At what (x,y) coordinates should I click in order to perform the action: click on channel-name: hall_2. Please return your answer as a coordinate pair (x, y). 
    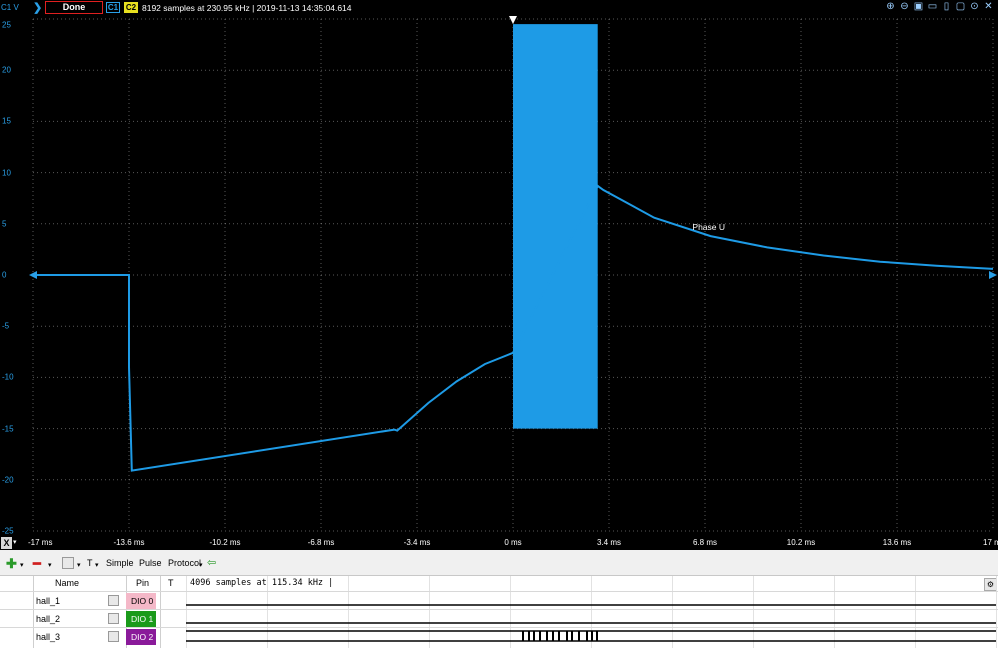
    Looking at the image, I should click on (48, 619).